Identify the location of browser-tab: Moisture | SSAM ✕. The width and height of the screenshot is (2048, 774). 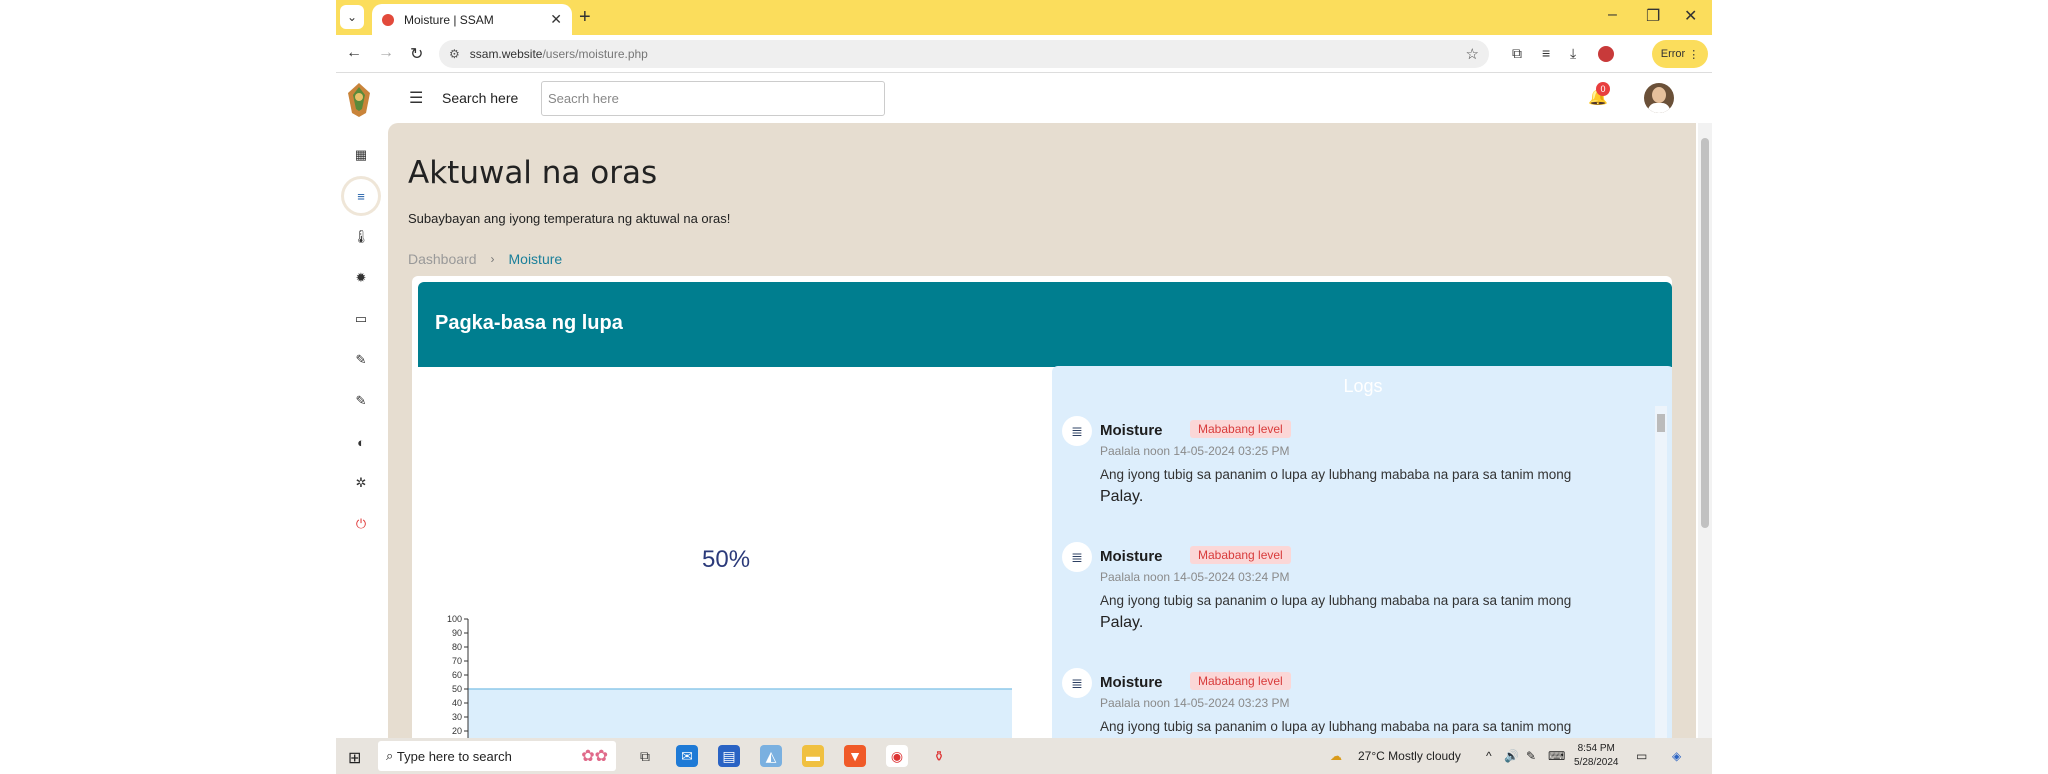
(472, 19).